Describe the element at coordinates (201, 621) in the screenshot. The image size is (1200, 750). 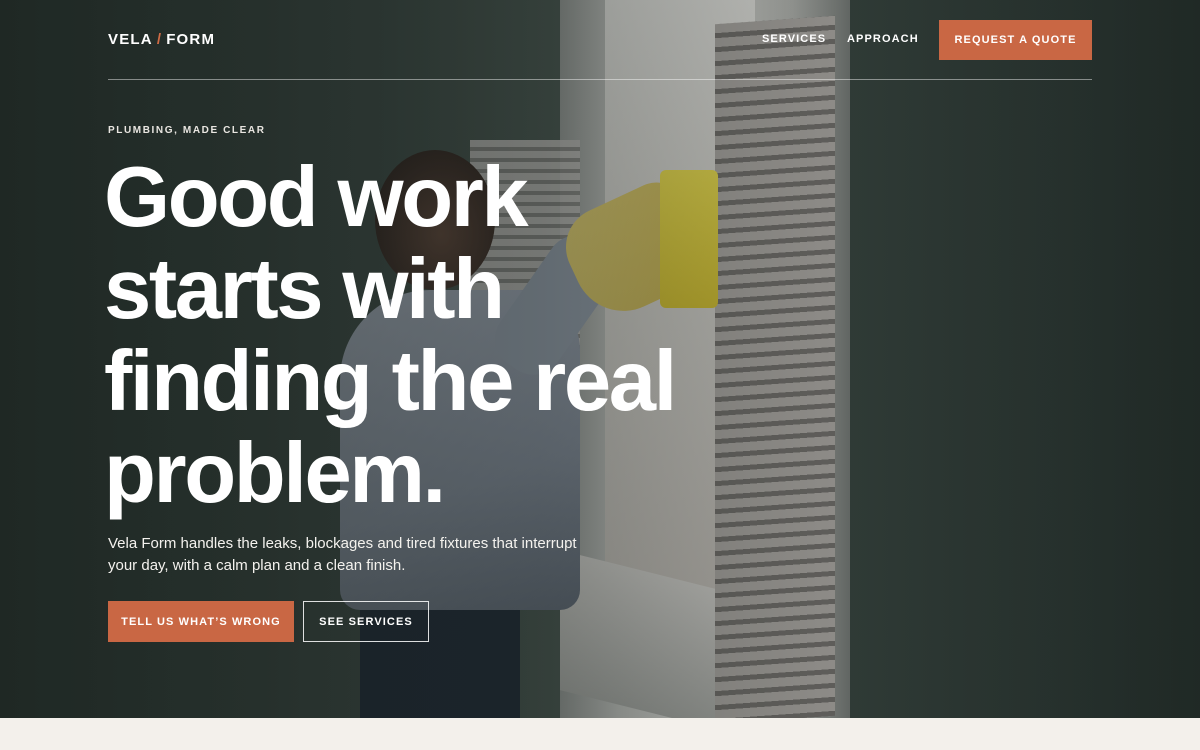
I see `tell-us-whats-wrong-button: TELL US WHAT’S WRONG` at that location.